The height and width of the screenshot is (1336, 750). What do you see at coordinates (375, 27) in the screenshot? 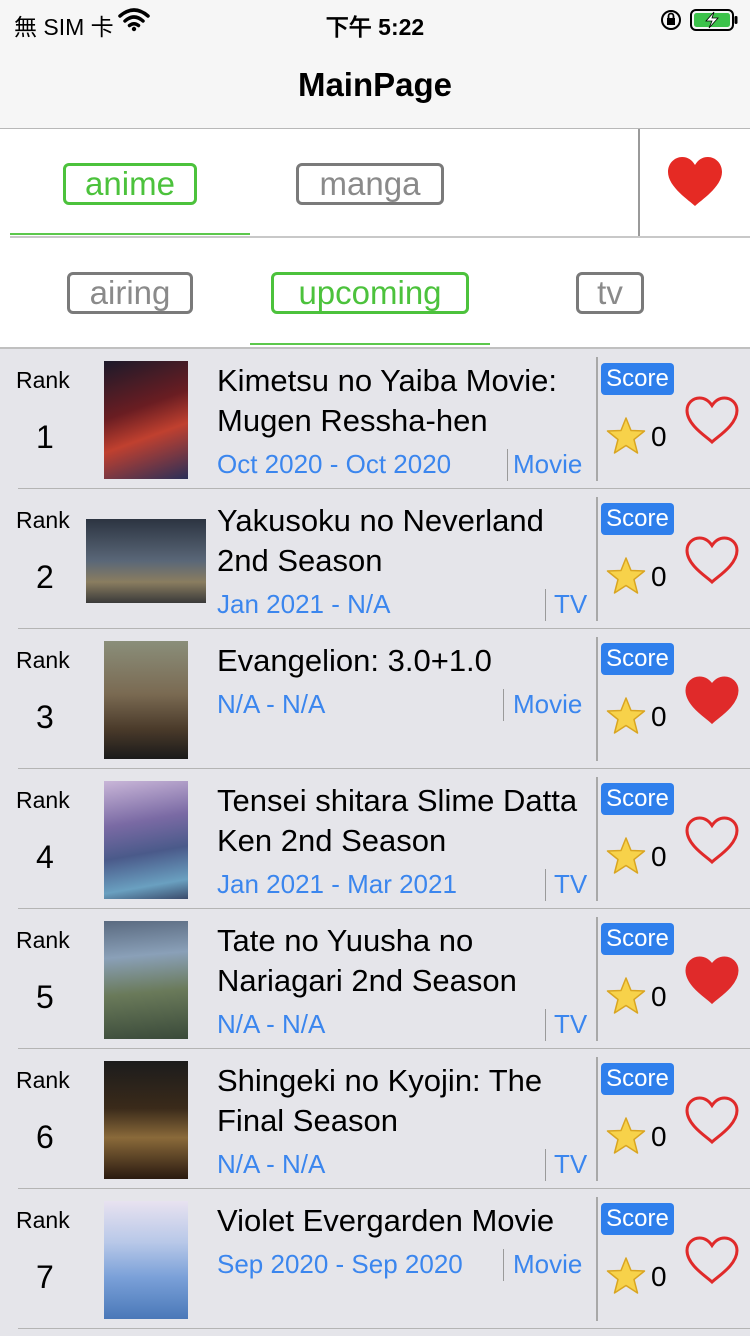
I see `clock: 下午 5:22` at bounding box center [375, 27].